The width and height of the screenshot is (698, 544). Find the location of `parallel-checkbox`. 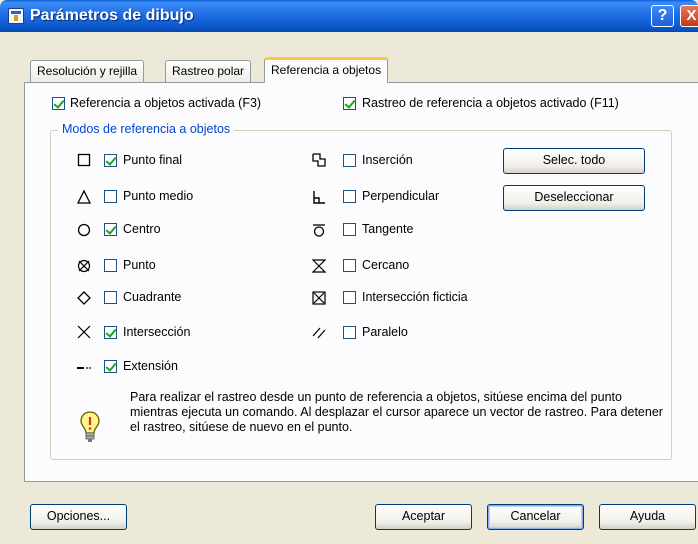

parallel-checkbox is located at coordinates (349, 332).